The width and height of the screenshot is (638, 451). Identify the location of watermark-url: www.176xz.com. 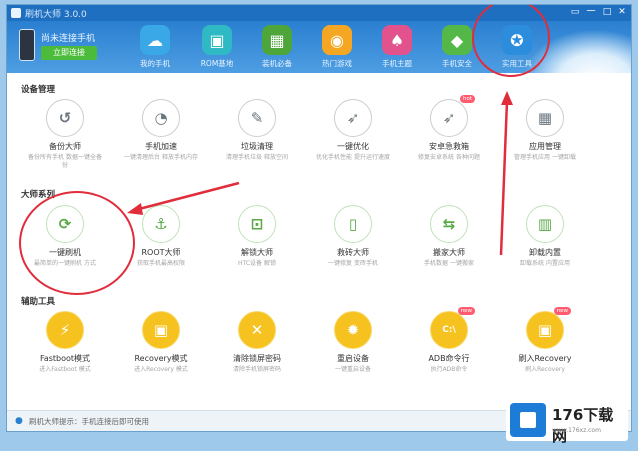
(576, 430).